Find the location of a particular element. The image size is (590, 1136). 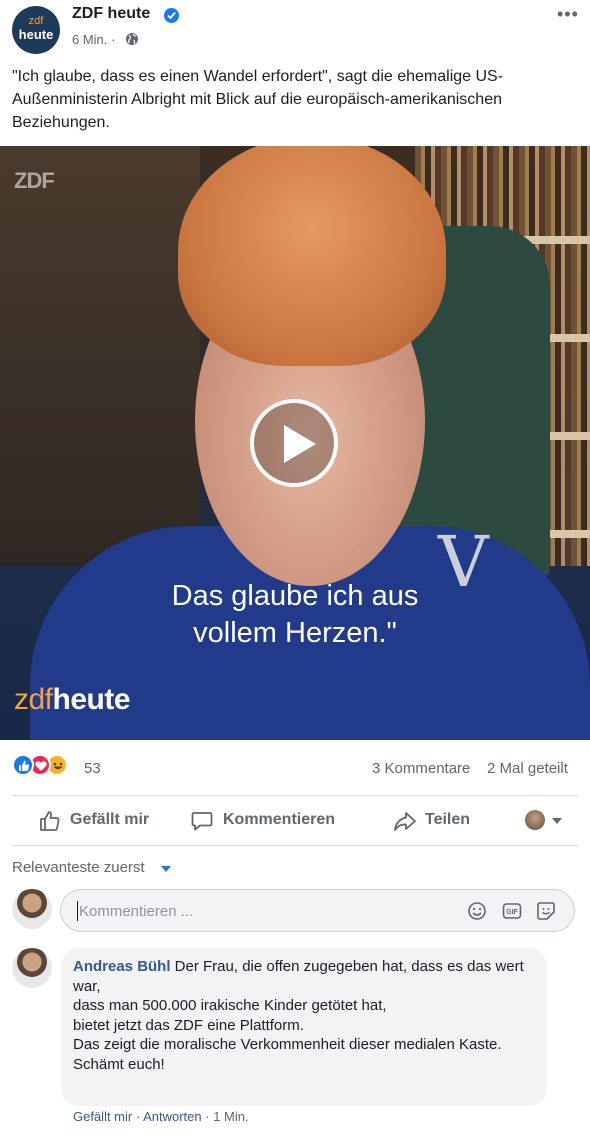

comment-time: 1 Min. is located at coordinates (230, 1116).